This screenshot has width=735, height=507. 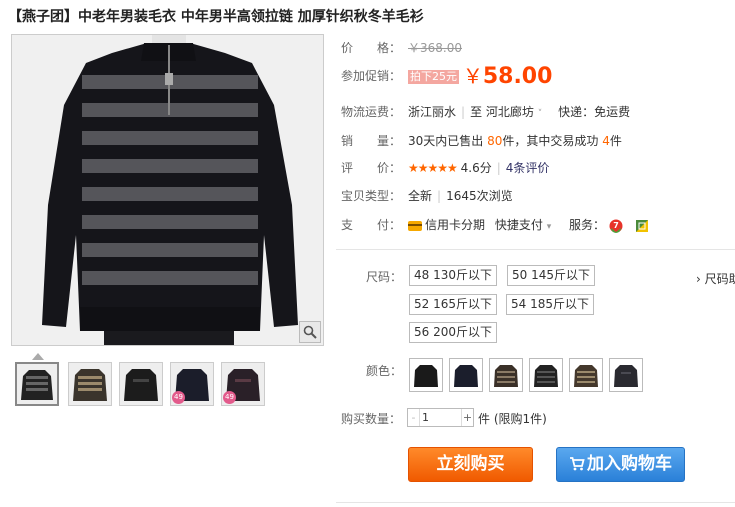 What do you see at coordinates (371, 112) in the screenshot?
I see `shipping-label: 物流运费：` at bounding box center [371, 112].